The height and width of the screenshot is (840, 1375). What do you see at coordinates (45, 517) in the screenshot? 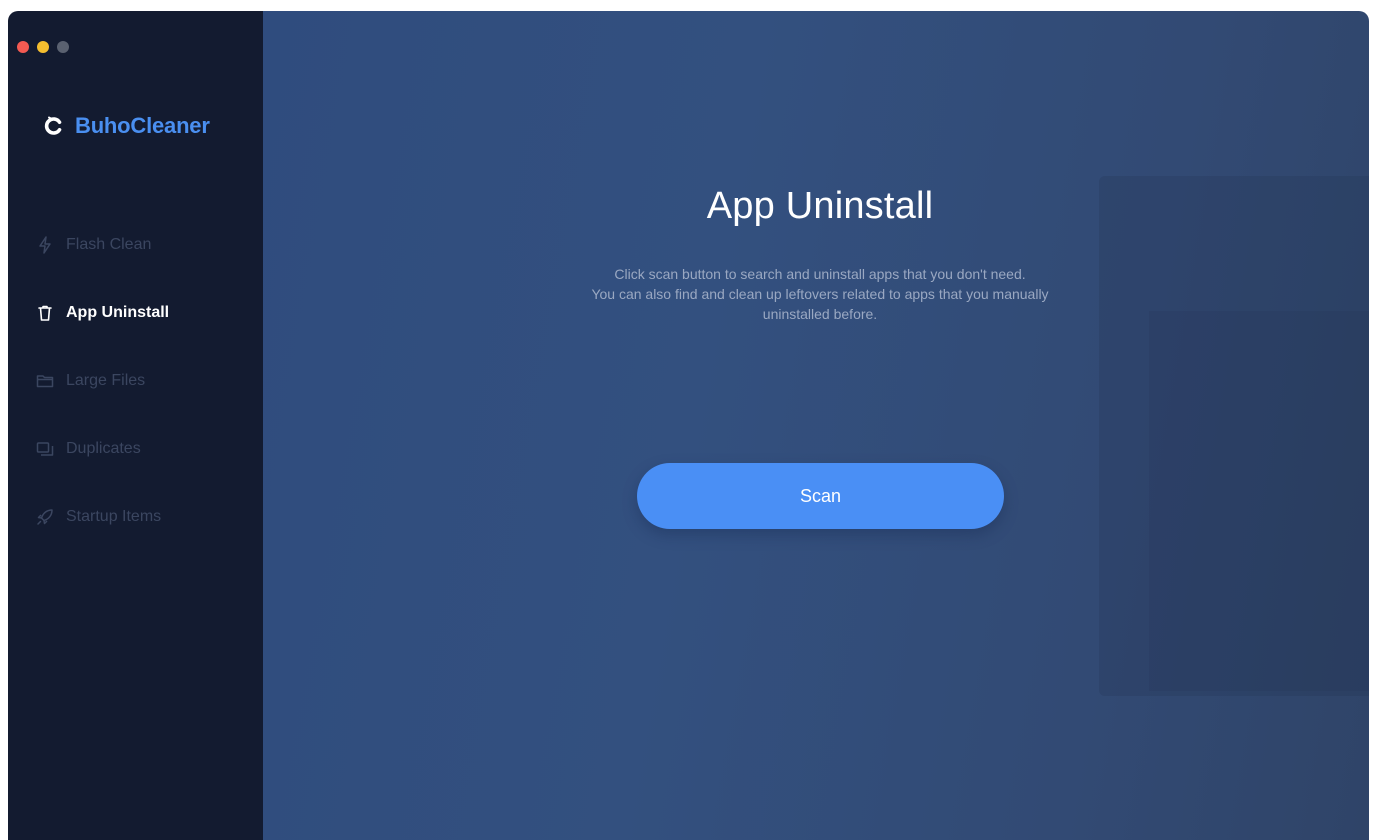
I see `rocket-icon` at bounding box center [45, 517].